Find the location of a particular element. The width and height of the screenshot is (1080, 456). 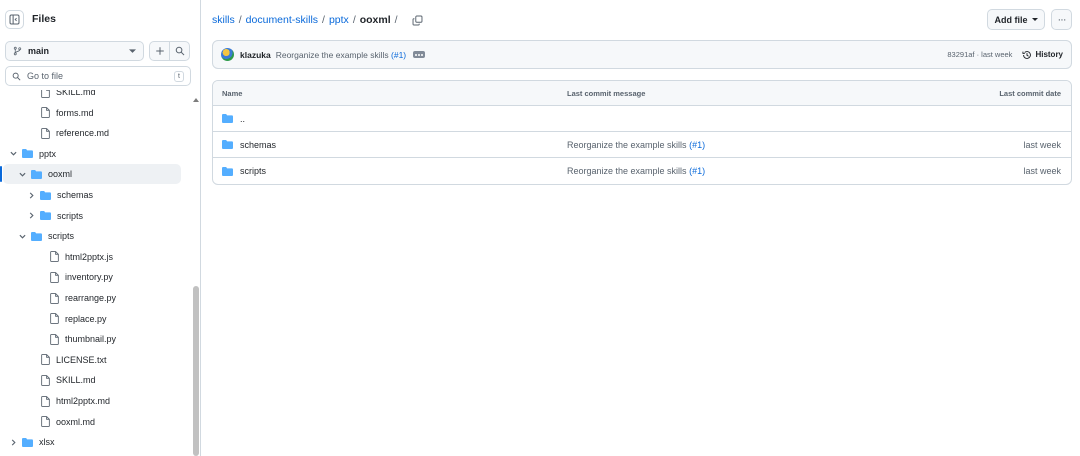

tree-item-label: rearrange.py is located at coordinates (91, 298).